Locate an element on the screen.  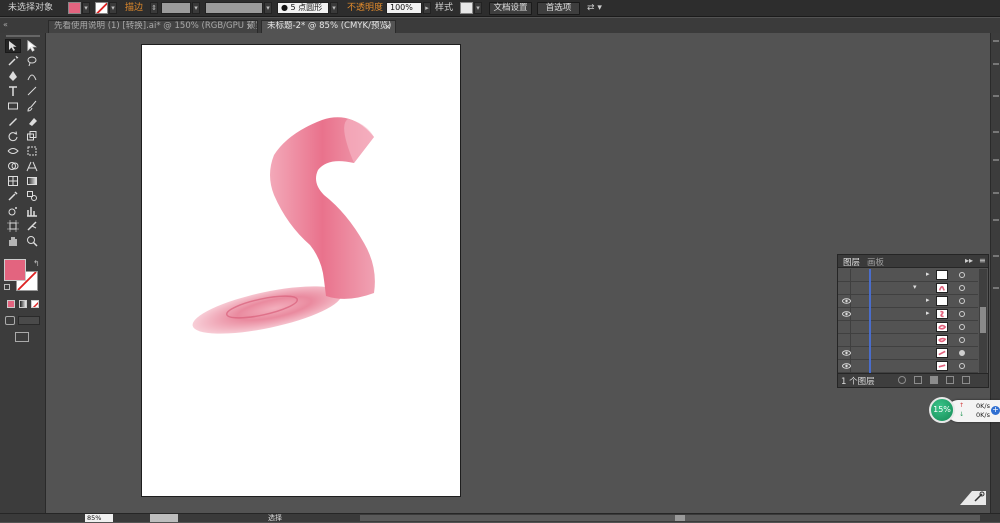
gradient-tool-icon is located at coordinates (32, 181).